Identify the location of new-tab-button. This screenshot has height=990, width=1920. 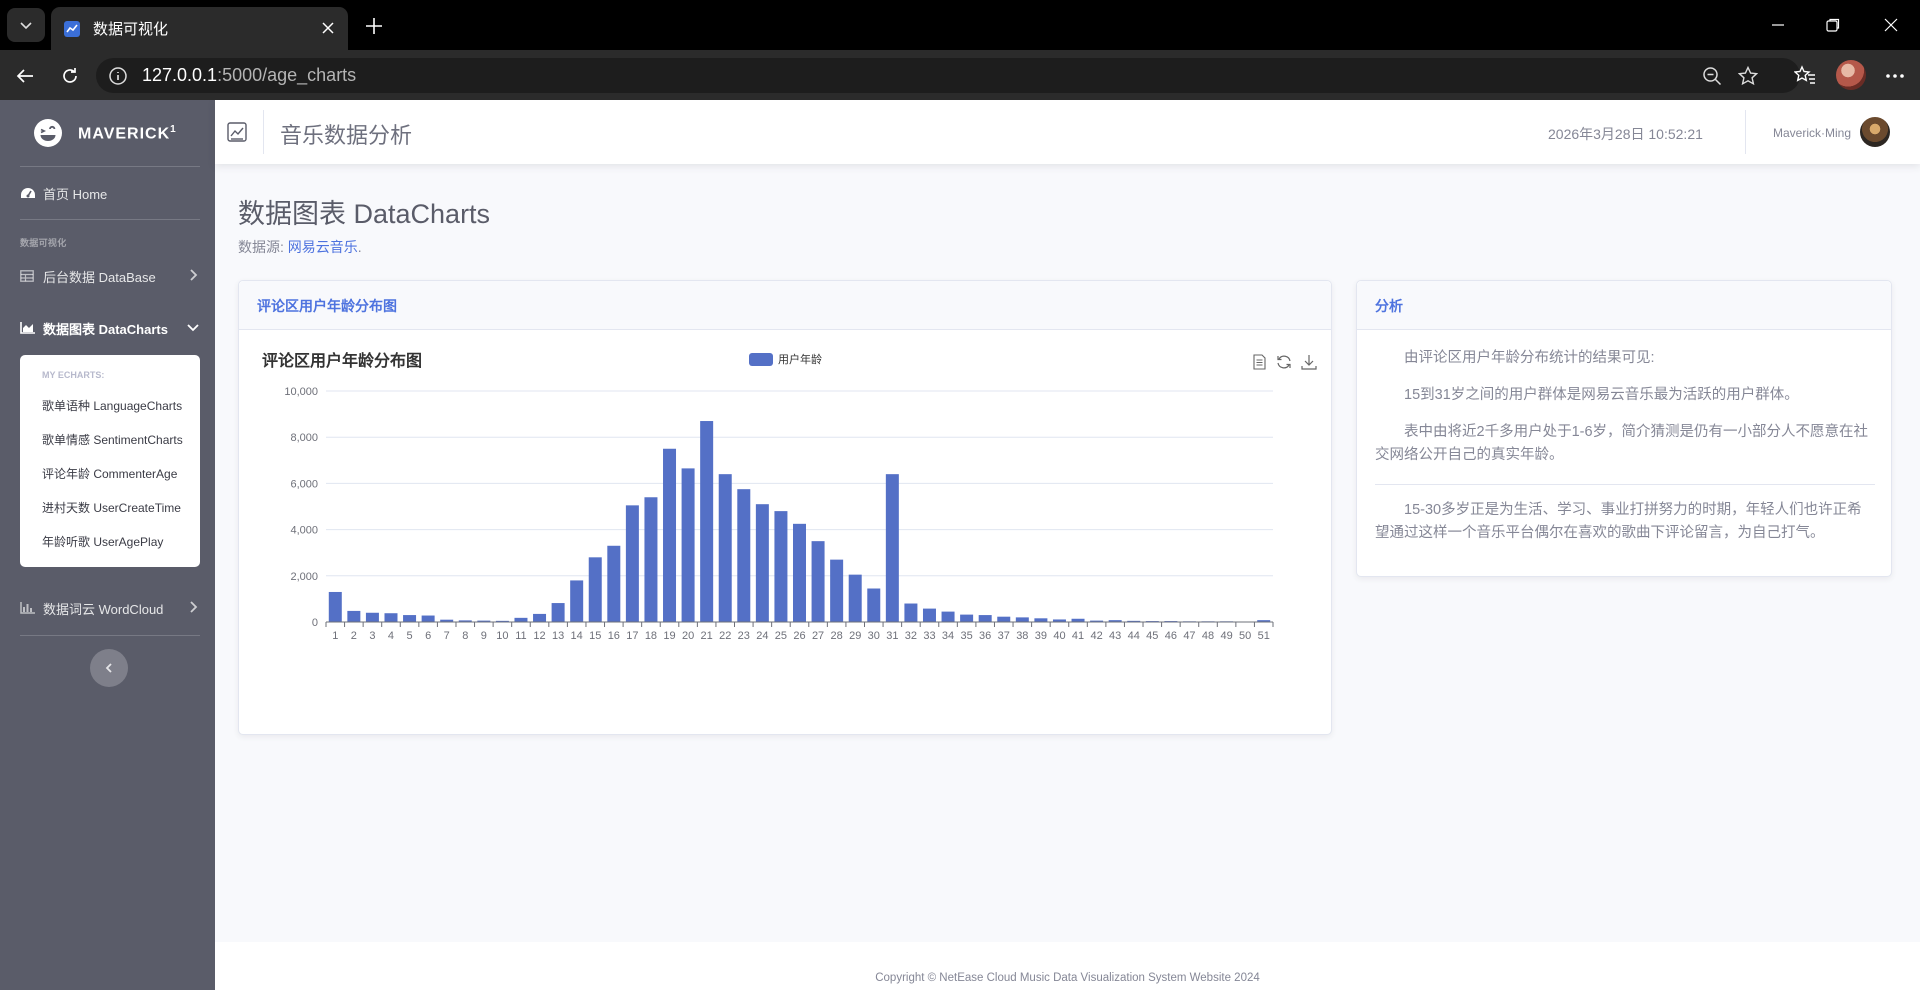
(374, 26).